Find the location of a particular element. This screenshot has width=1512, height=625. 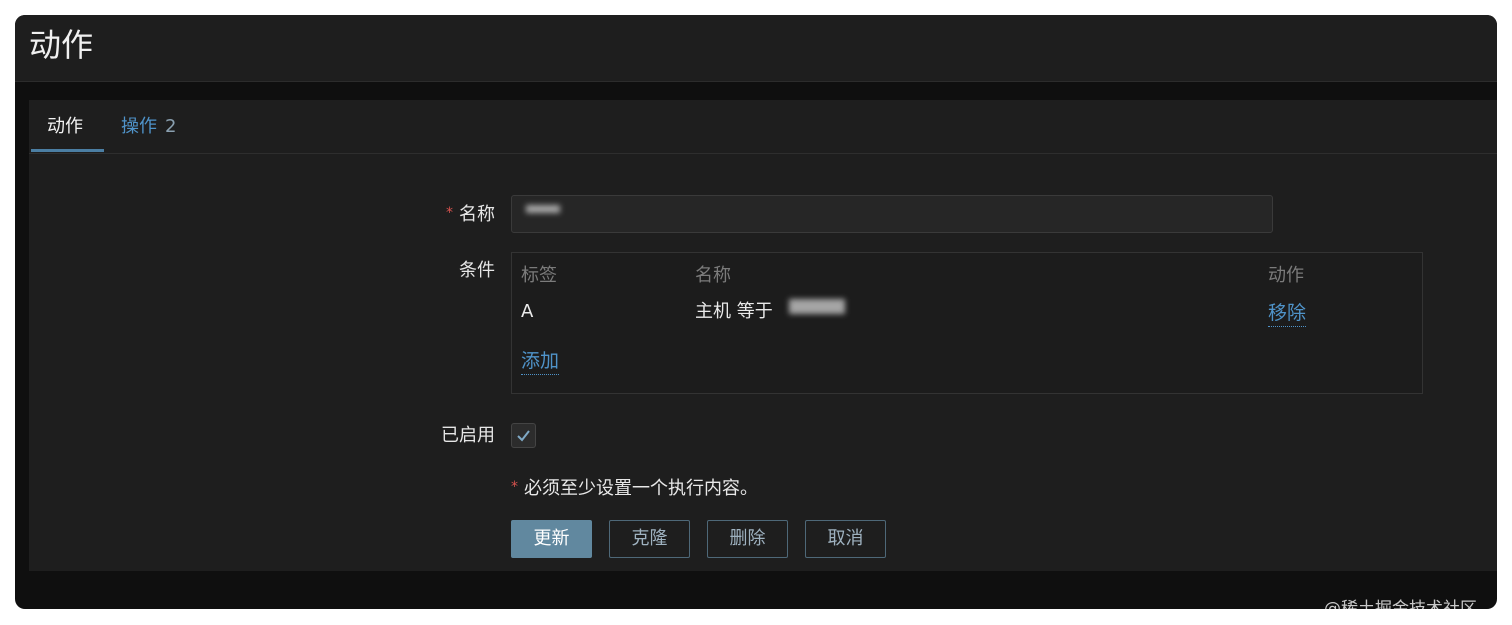

tab-action: 动作 is located at coordinates (65, 127).